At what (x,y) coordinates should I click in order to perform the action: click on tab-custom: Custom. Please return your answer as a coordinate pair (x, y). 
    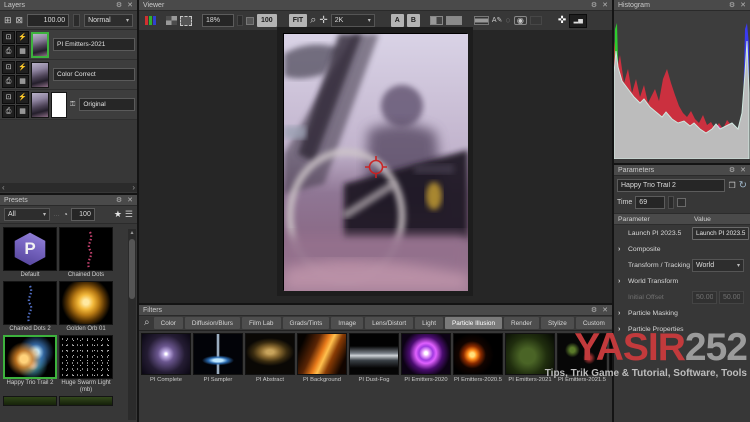
    Looking at the image, I should click on (593, 323).